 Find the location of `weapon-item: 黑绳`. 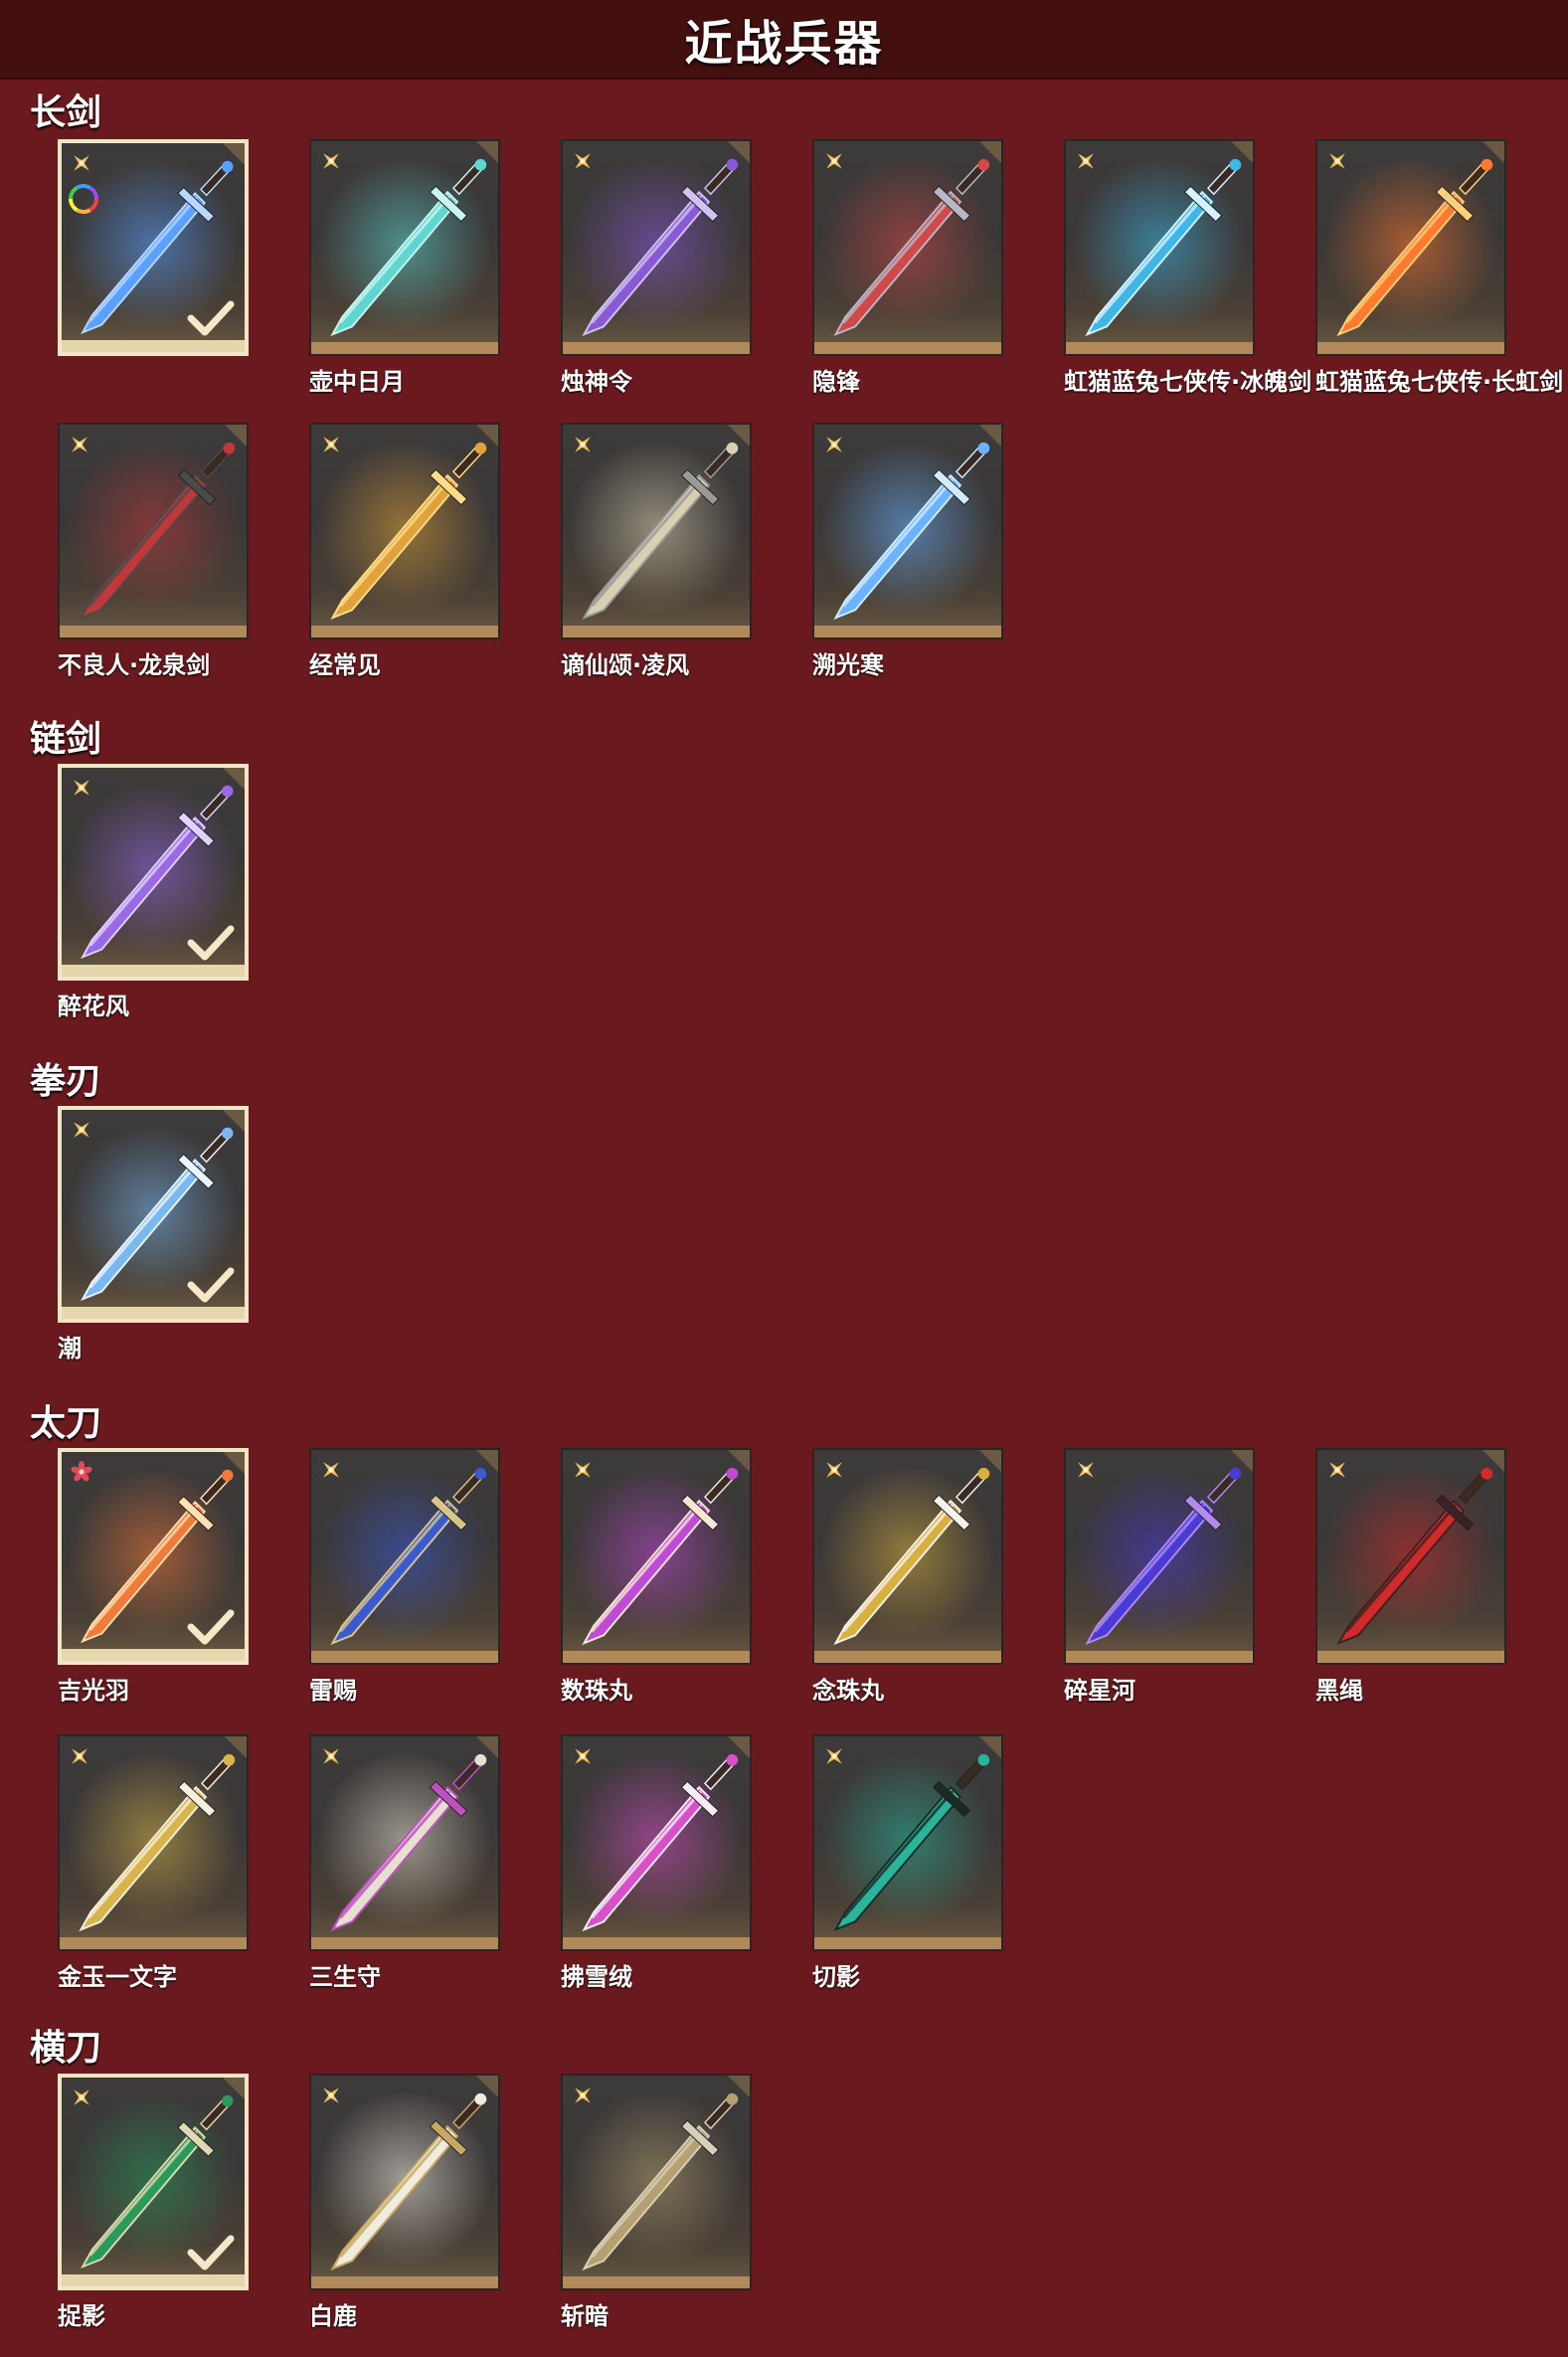

weapon-item: 黑绳 is located at coordinates (1412, 1576).